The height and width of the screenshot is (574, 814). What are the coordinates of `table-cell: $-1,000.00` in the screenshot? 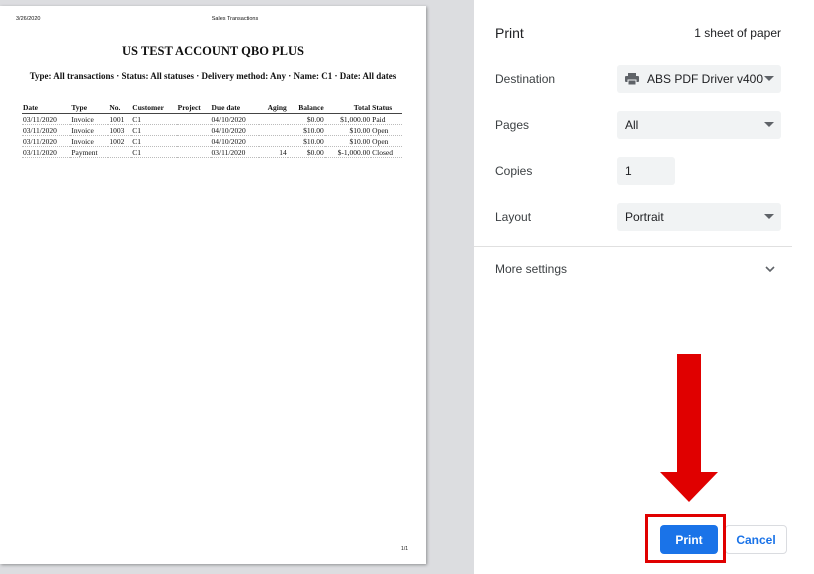 It's located at (348, 152).